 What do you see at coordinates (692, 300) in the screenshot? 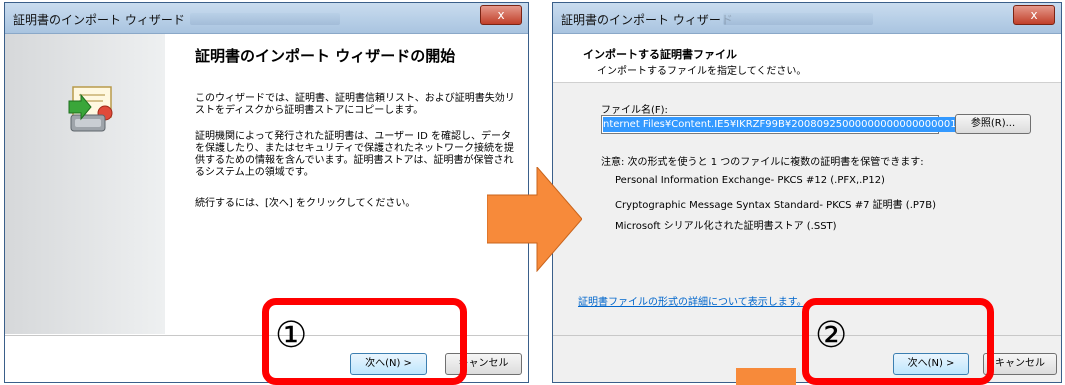
I see `format-details-link: 証明書ファイルの形式の詳細について表示します。` at bounding box center [692, 300].